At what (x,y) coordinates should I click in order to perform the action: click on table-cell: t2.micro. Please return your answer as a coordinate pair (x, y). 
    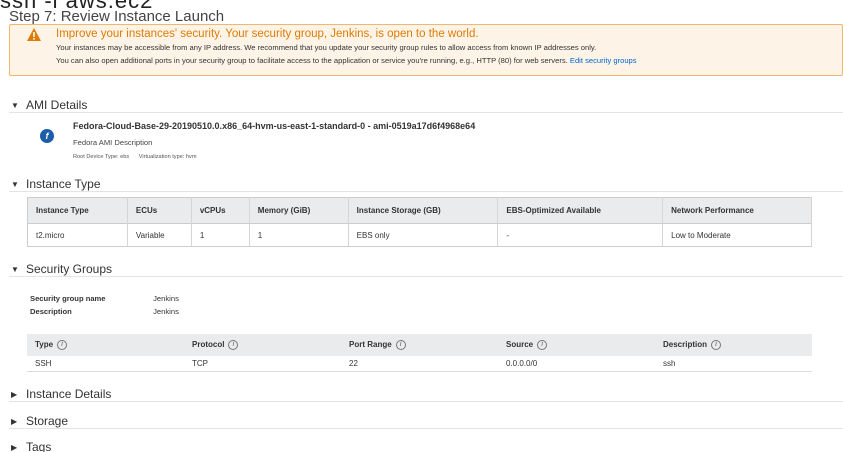
    Looking at the image, I should click on (77, 235).